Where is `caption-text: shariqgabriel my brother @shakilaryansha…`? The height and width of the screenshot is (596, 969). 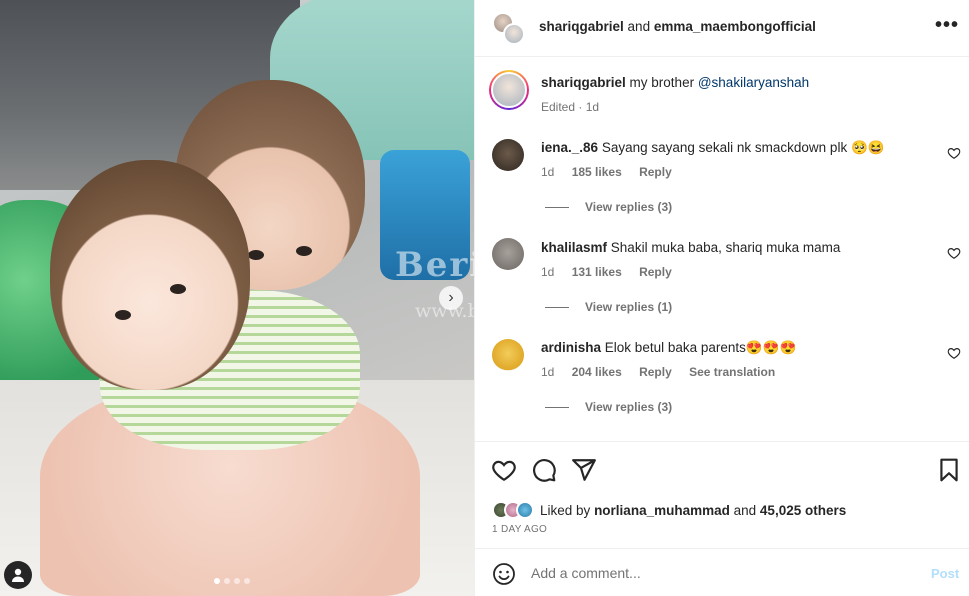 caption-text: shariqgabriel my brother @shakilaryansha… is located at coordinates (675, 82).